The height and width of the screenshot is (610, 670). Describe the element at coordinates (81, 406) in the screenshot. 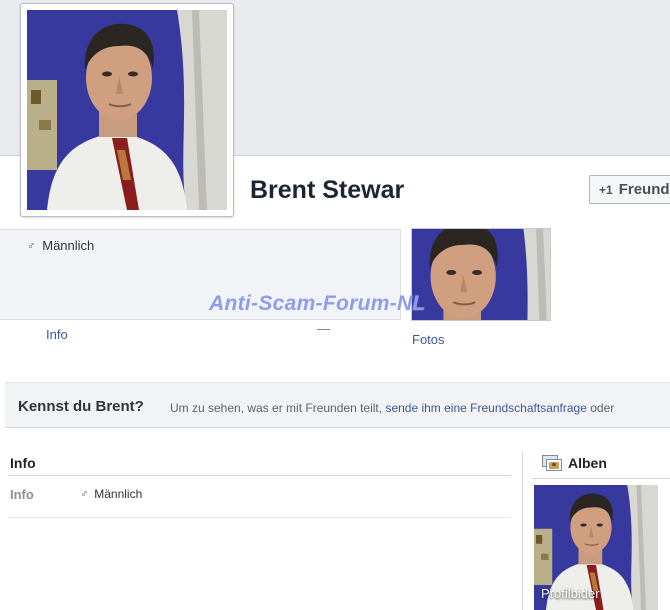

I see `banner-title: Kennst du Brent?` at that location.